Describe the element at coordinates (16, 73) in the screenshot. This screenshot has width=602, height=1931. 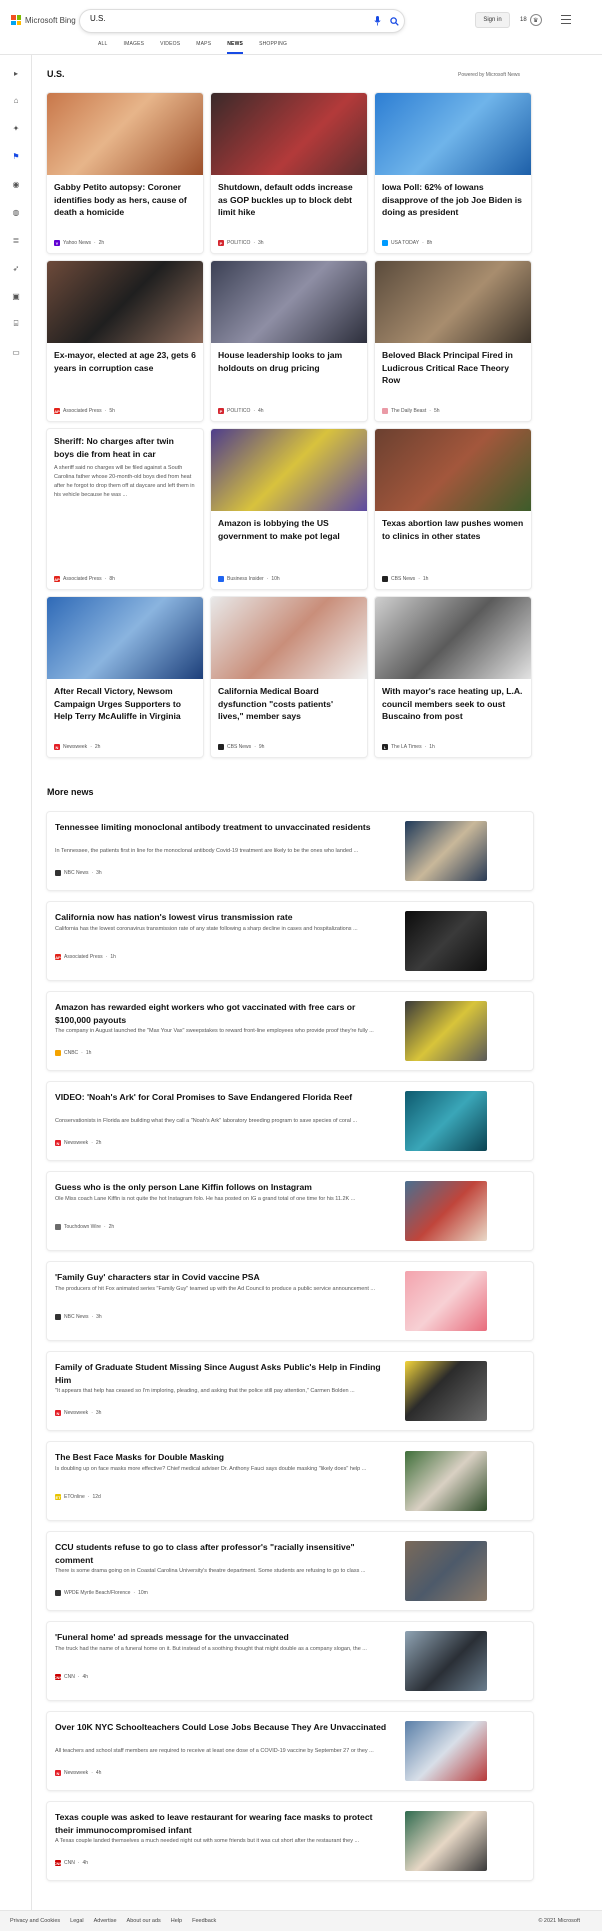
I see `expand-icon: ▸` at that location.